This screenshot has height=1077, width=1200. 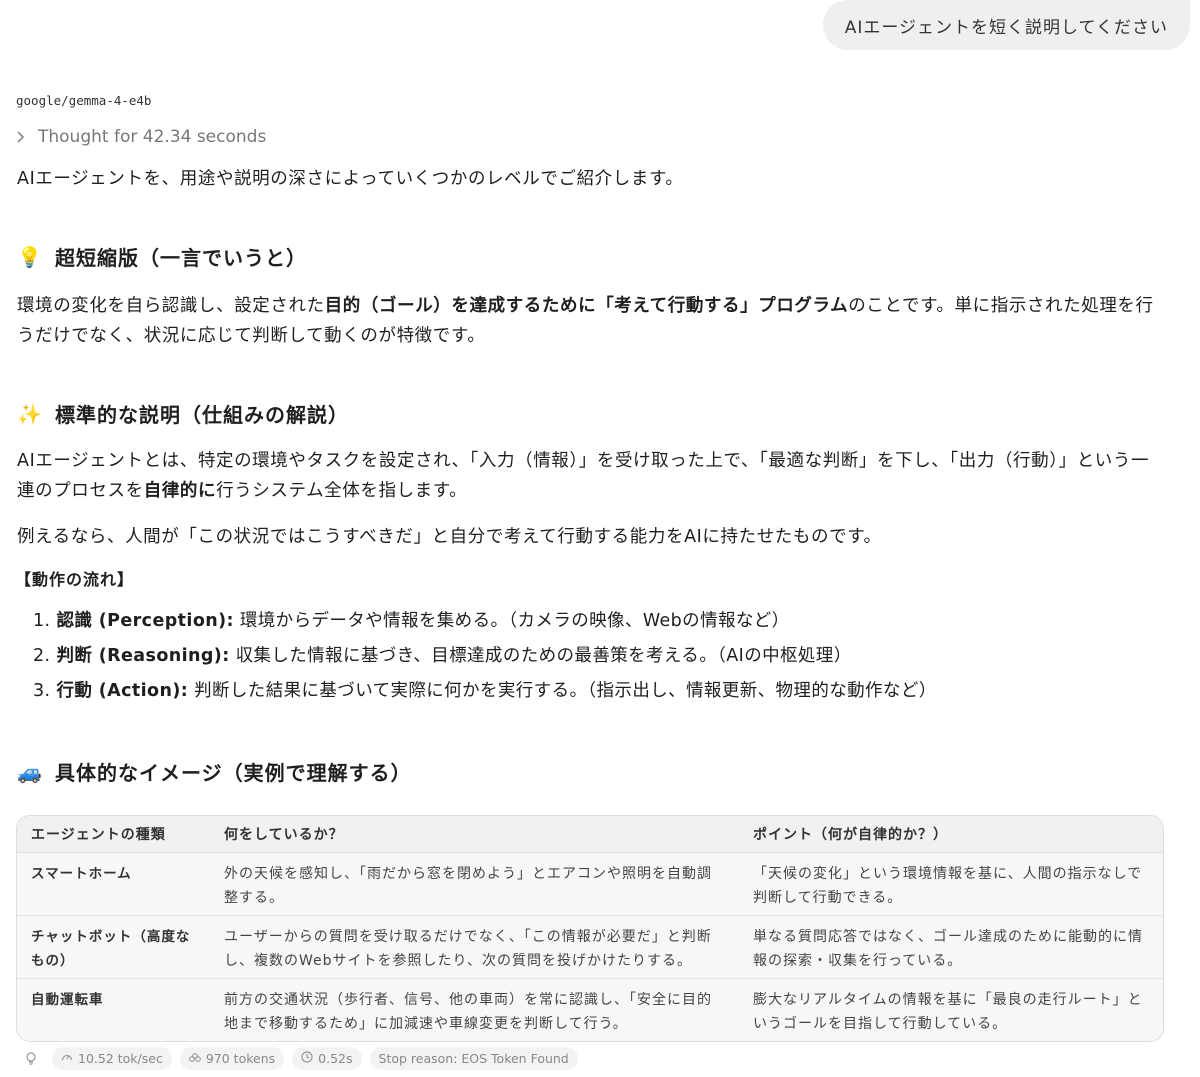 What do you see at coordinates (171, 306) in the screenshot?
I see `text-span: 環境の変化を自ら認識し、設定された` at bounding box center [171, 306].